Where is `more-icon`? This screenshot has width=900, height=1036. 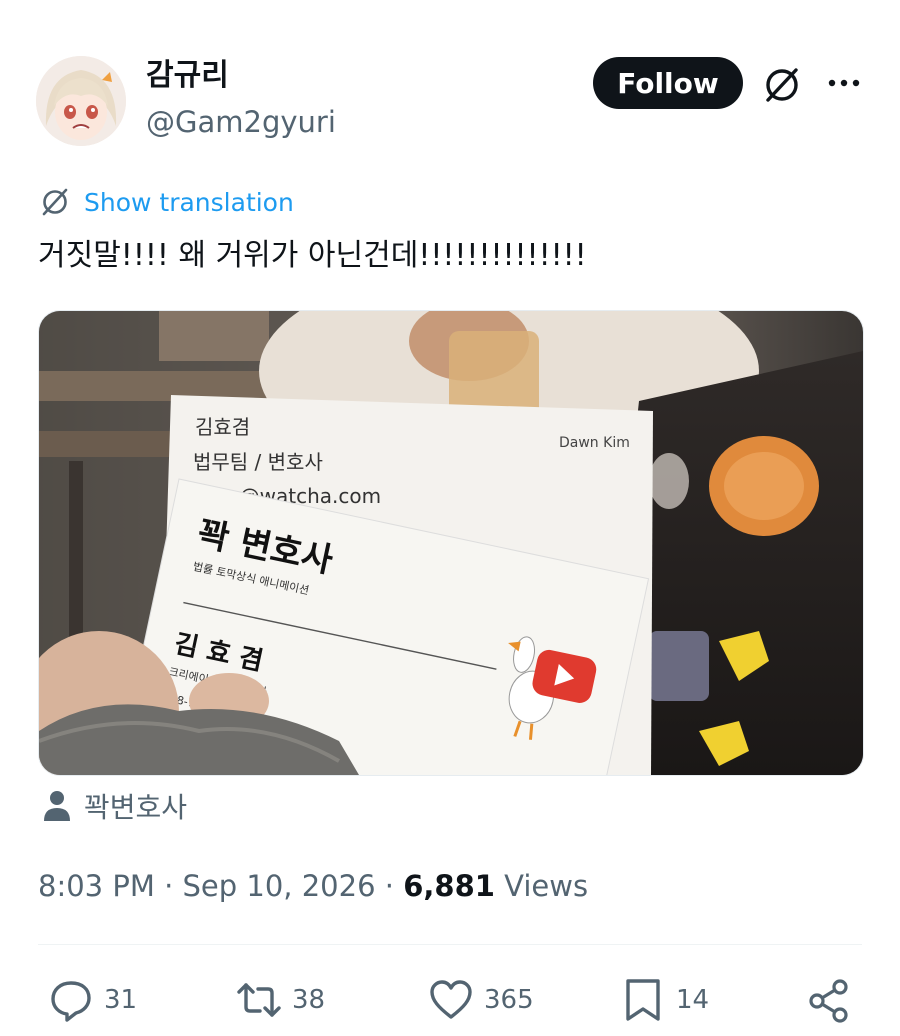
more-icon is located at coordinates (844, 83).